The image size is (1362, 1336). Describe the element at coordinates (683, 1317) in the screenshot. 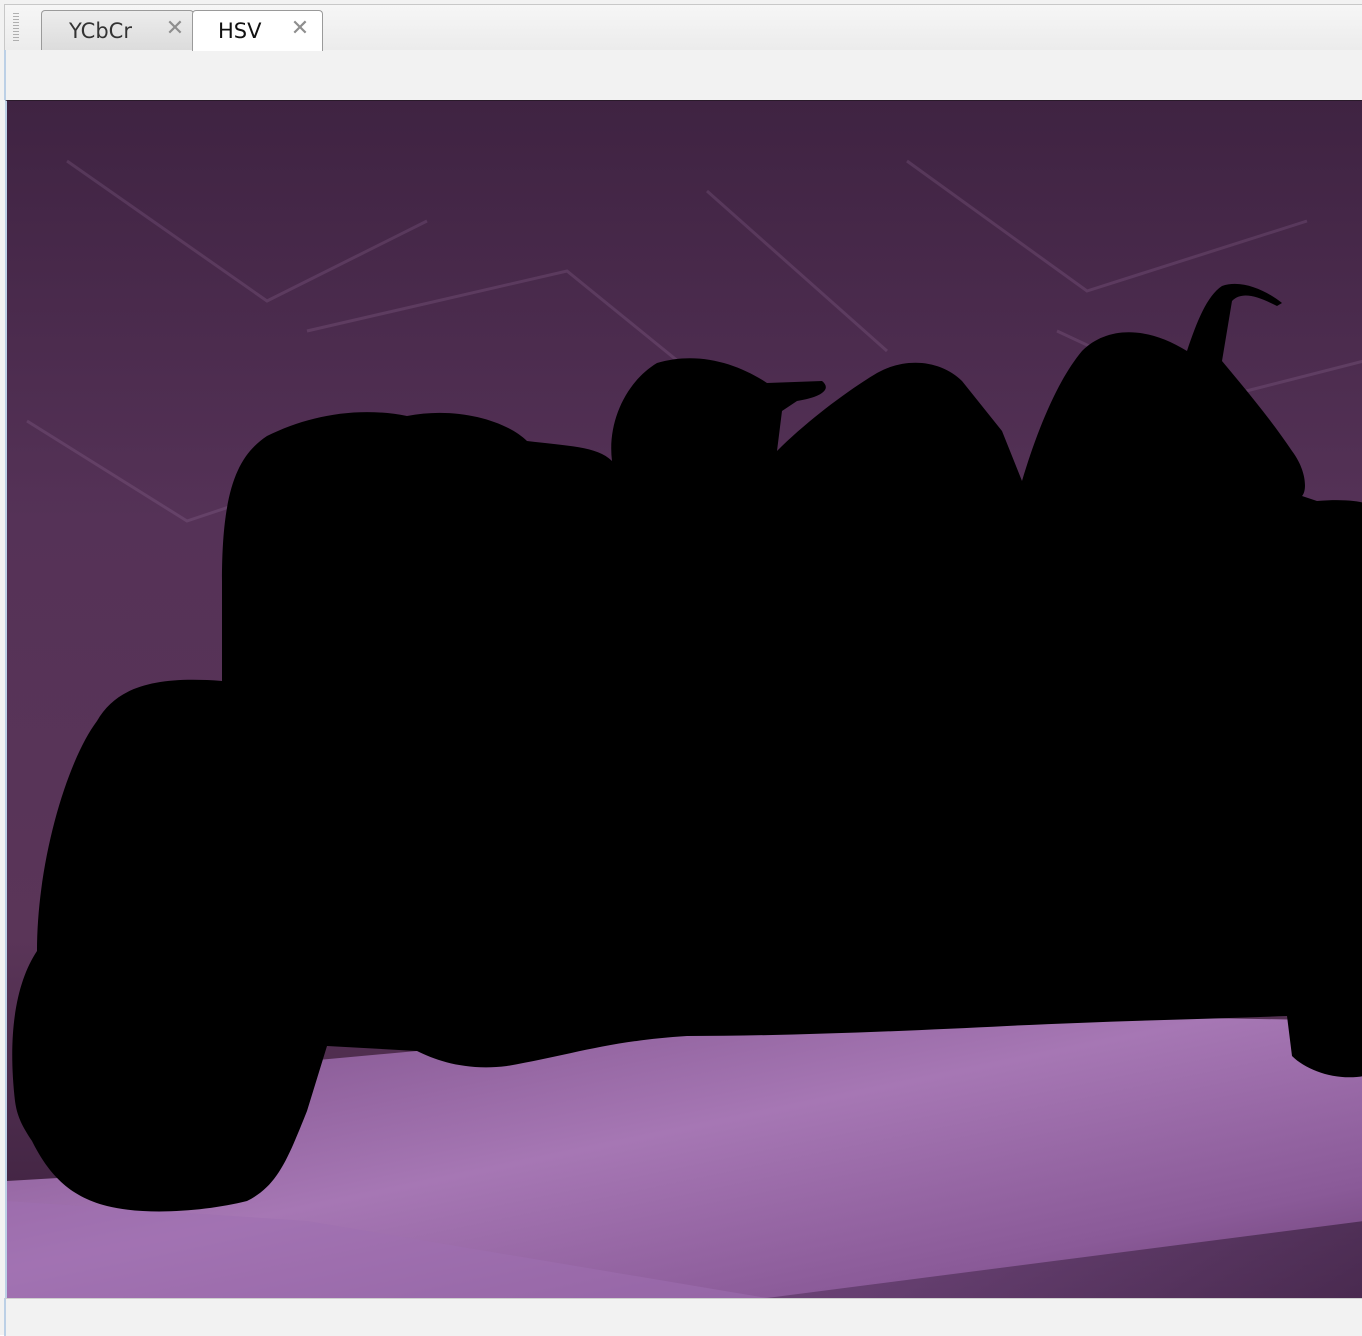

I see `status-bar` at that location.